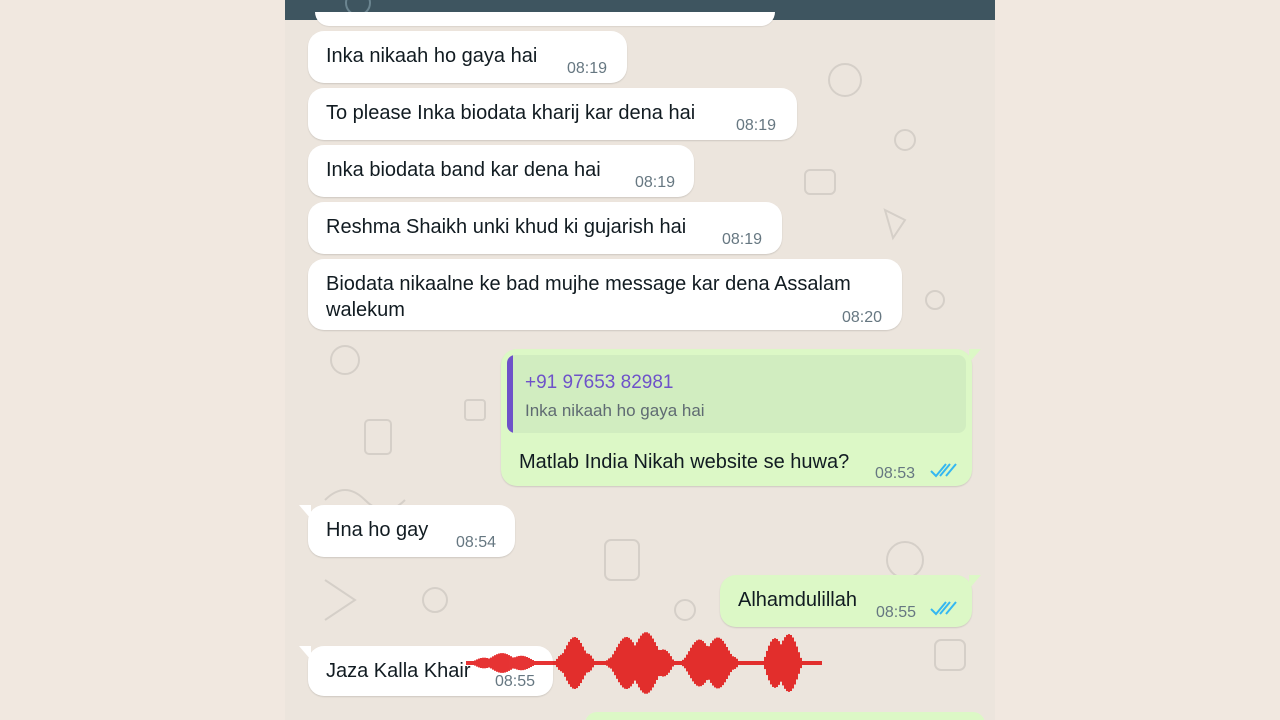  What do you see at coordinates (615, 410) in the screenshot?
I see `quoted-text: Inka nikaah ho gaya hai` at bounding box center [615, 410].